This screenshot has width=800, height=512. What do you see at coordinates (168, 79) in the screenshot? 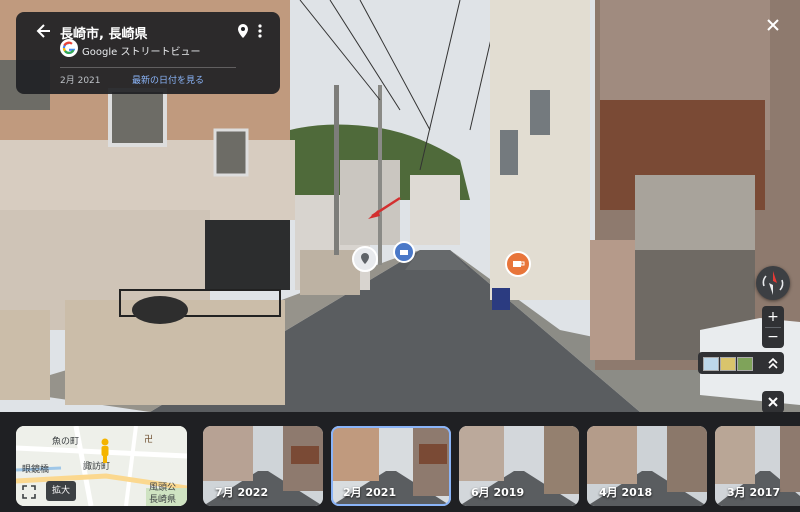
I see `see-latest-date-link: 最新の日付を見る` at bounding box center [168, 79].